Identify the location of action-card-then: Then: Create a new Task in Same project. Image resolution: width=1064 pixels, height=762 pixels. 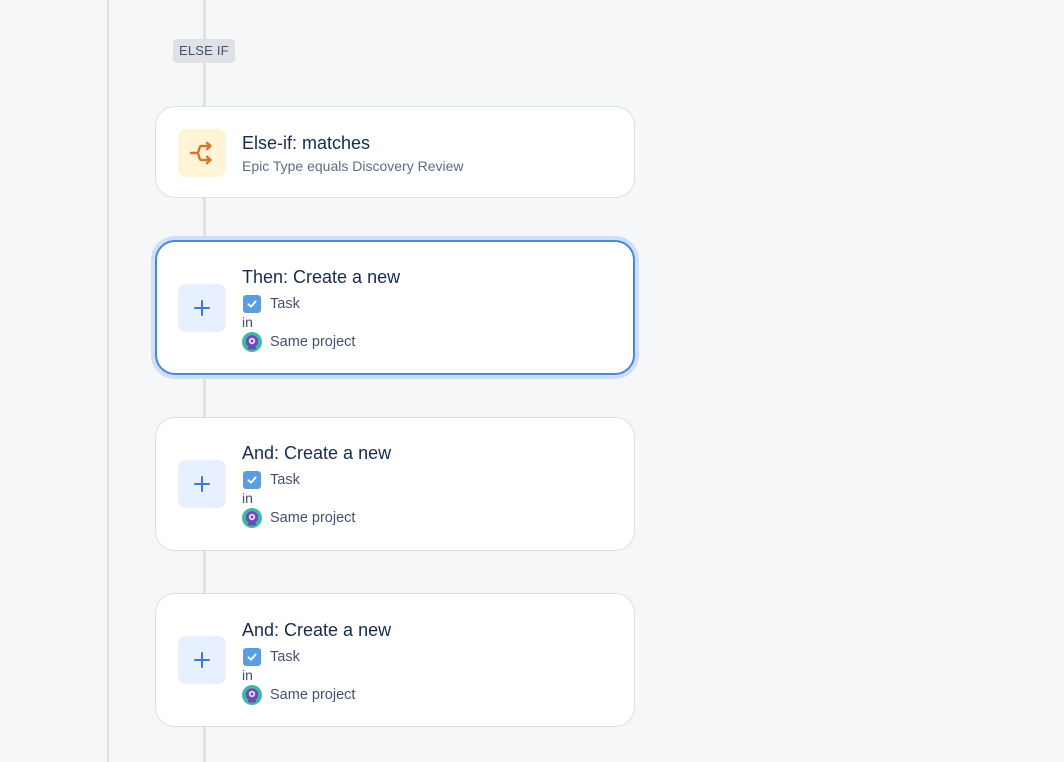
(395, 307).